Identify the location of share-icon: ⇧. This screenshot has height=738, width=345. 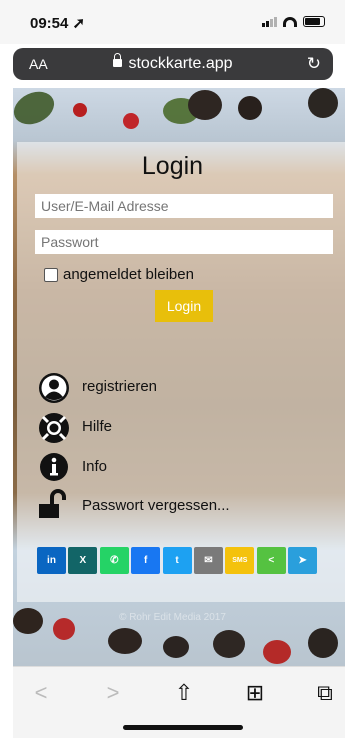
(184, 693).